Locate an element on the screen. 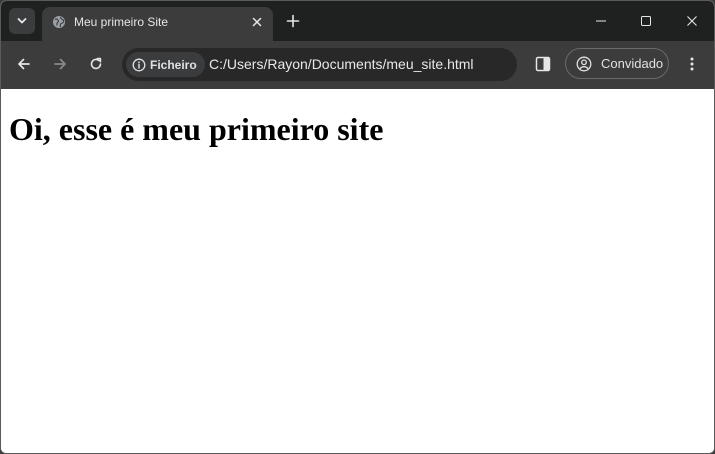  arrow-right-icon is located at coordinates (60, 64).